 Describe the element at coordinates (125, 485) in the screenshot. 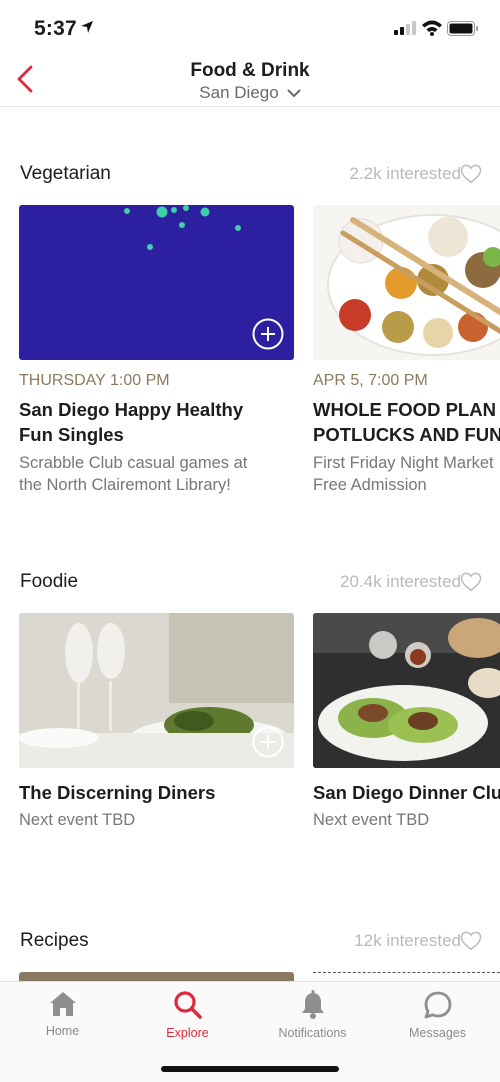

I see `event-description-line: the North Clairemont Library!` at that location.